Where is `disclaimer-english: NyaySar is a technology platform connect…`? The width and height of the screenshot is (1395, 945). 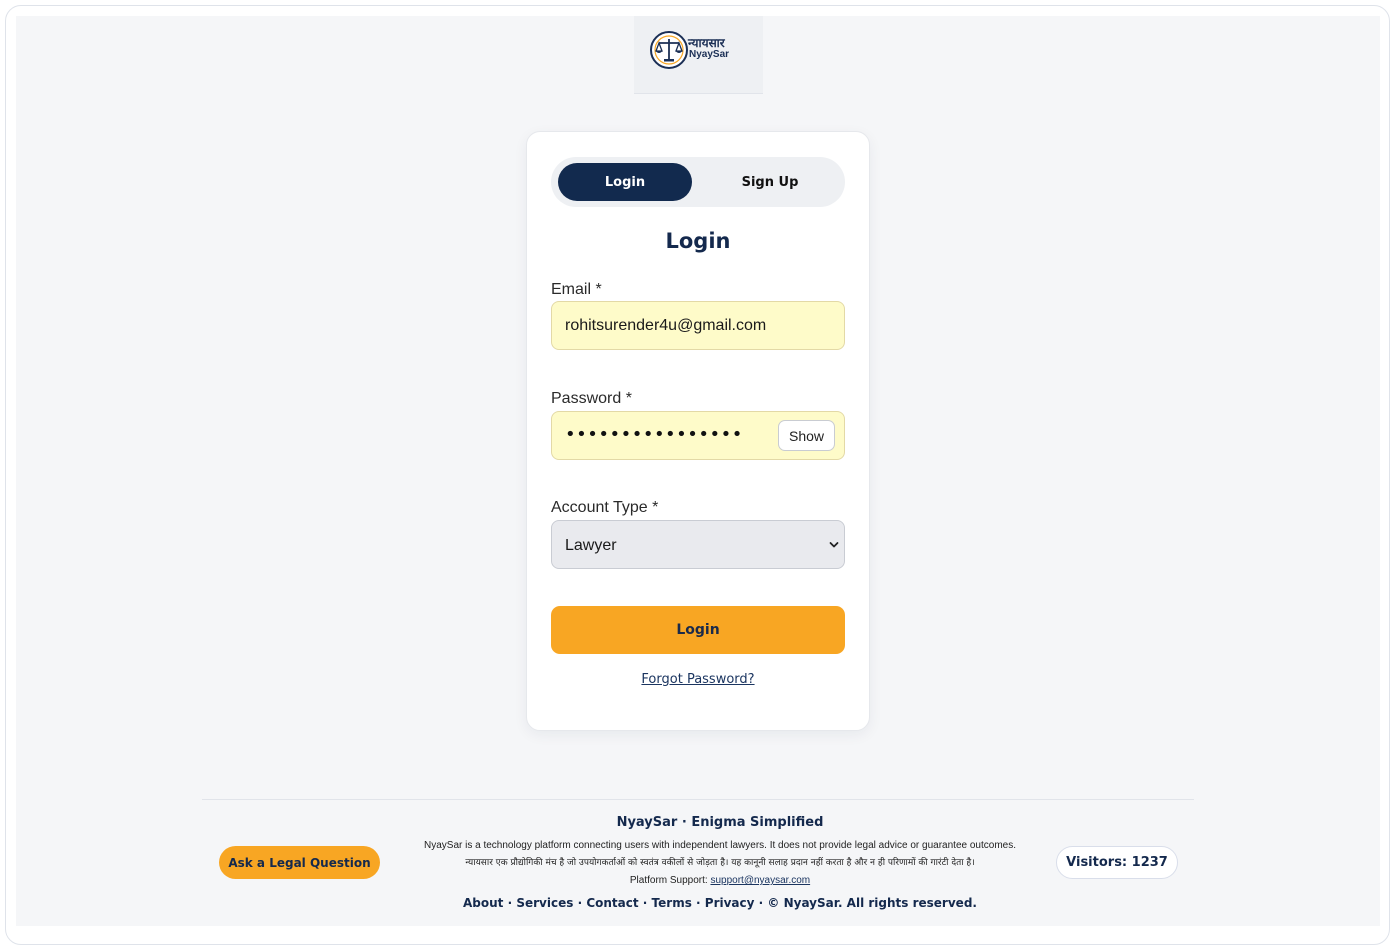
disclaimer-english: NyaySar is a technology platform connect… is located at coordinates (719, 845).